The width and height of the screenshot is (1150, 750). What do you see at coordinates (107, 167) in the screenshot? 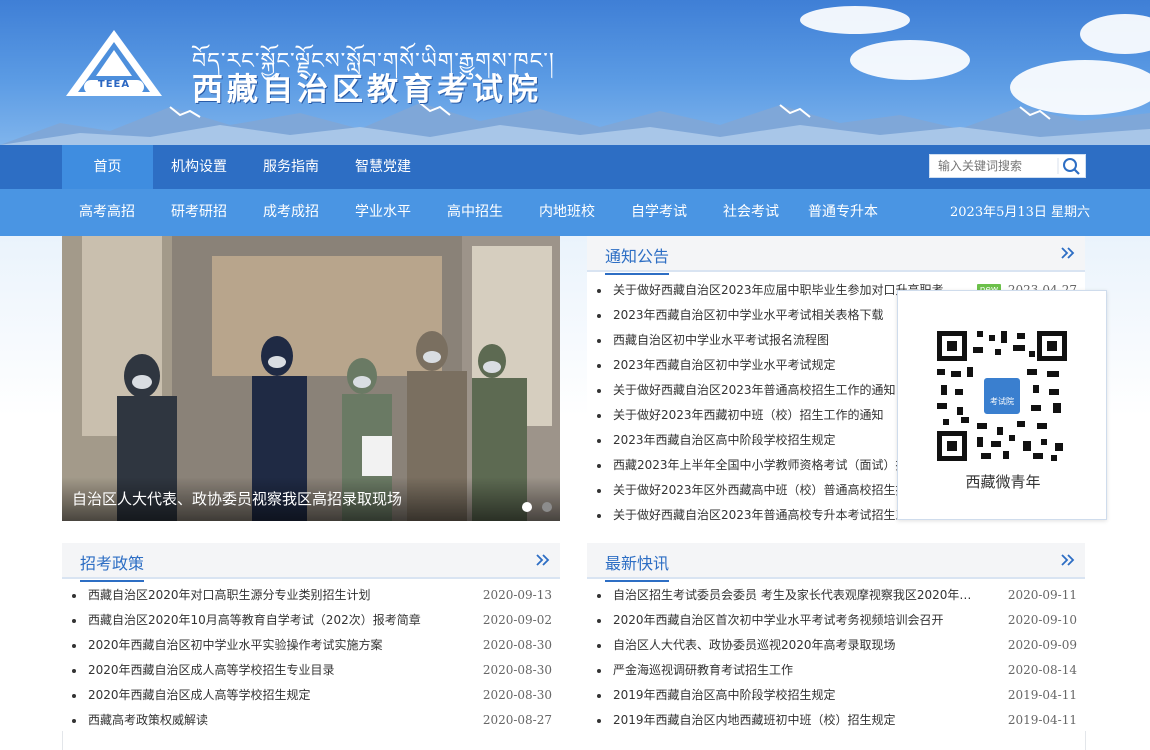
I see `nav-item-home: 首页` at bounding box center [107, 167].